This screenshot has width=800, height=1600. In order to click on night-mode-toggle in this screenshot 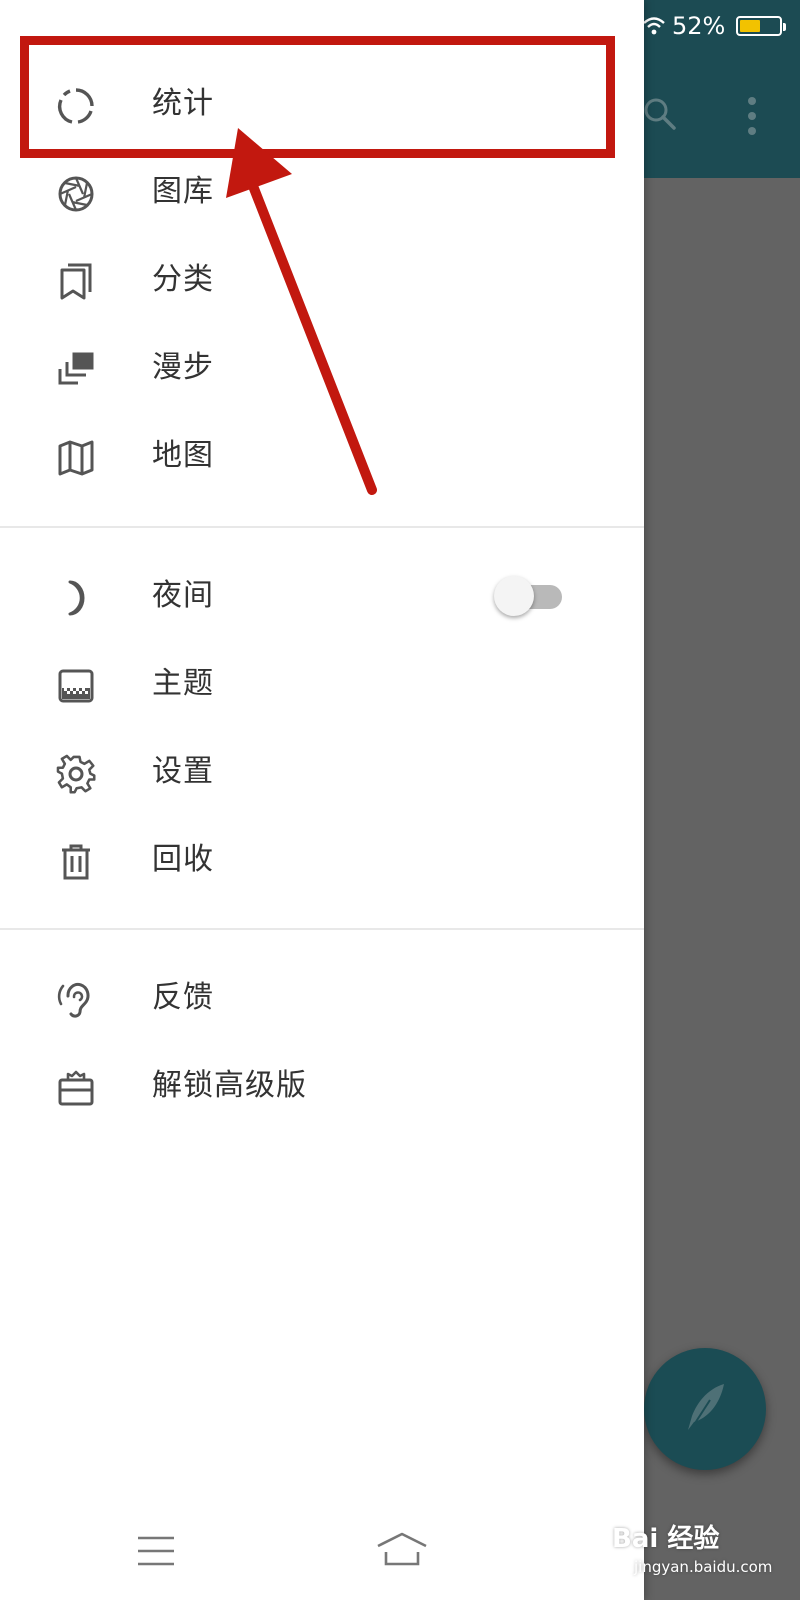, I will do `click(530, 596)`.